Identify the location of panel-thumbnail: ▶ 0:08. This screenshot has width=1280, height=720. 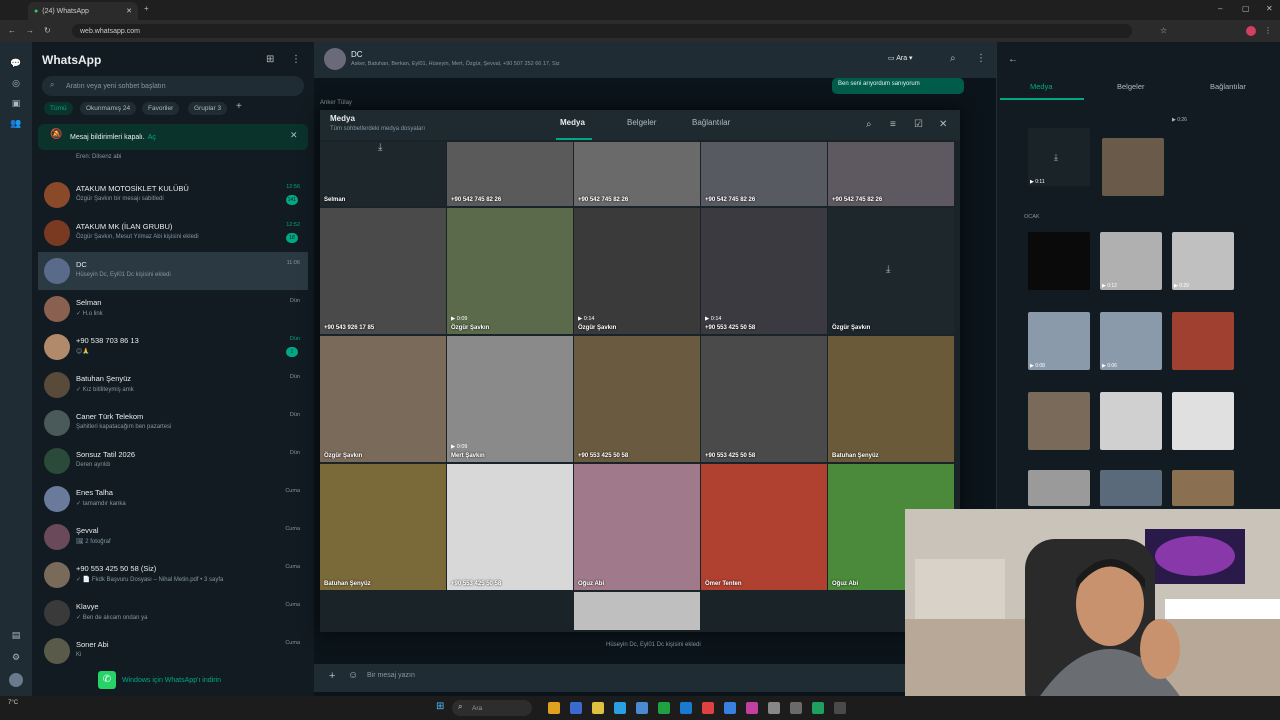
(1059, 341).